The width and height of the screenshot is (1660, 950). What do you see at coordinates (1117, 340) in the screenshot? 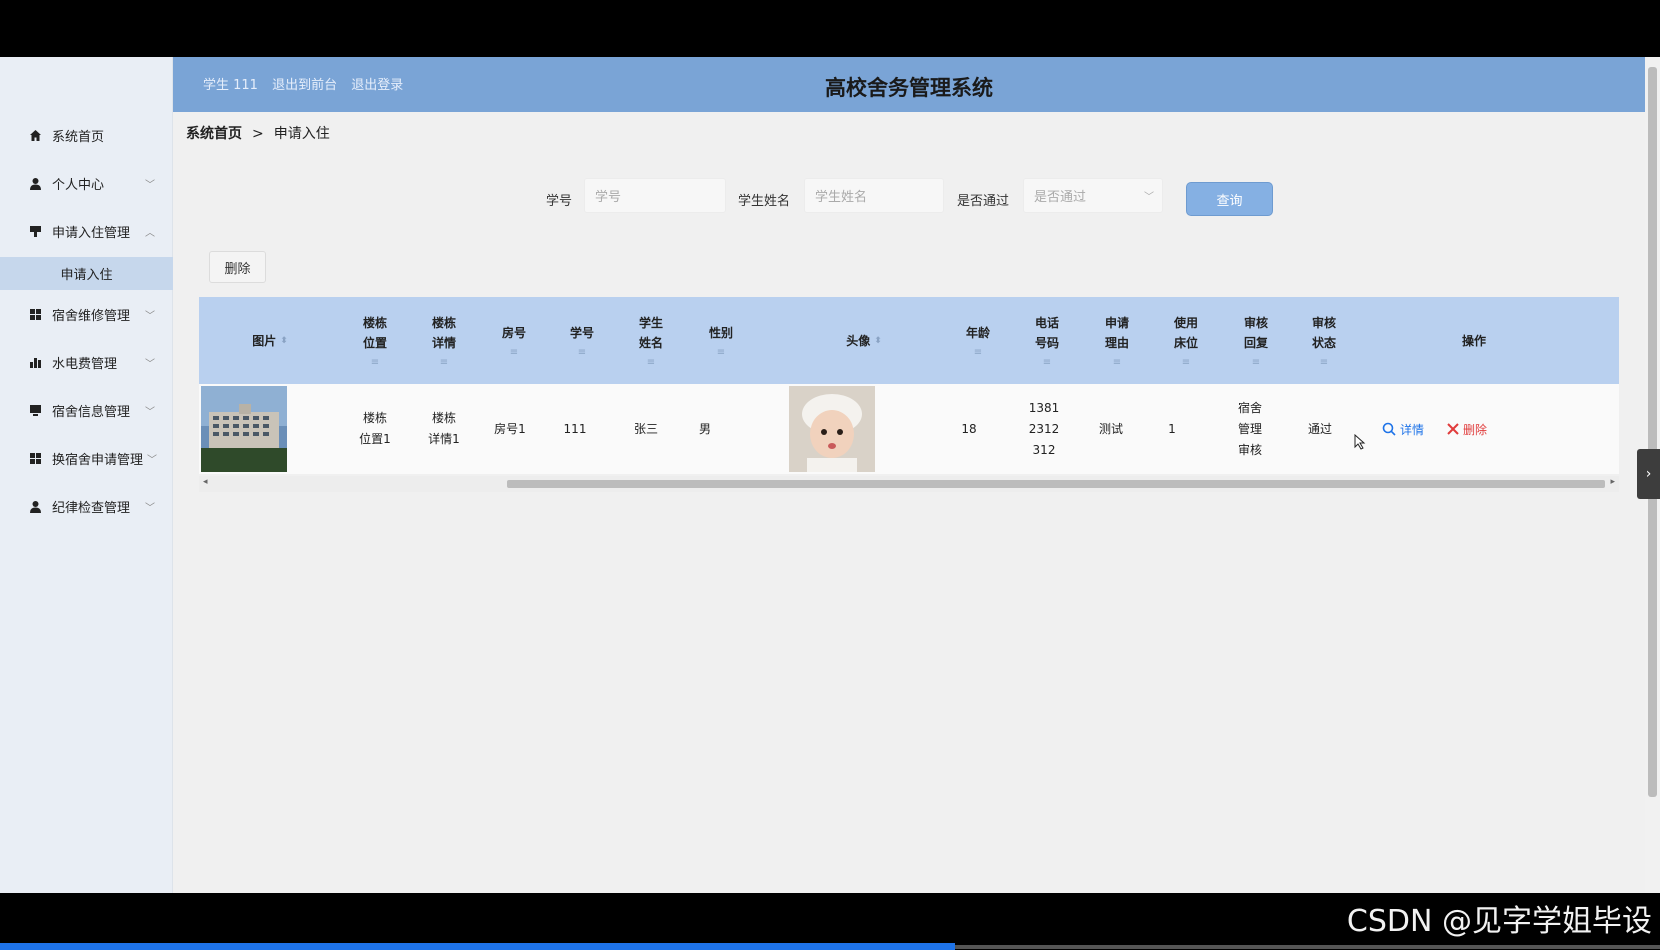
I see `col-header-reason: 申请 理由 ≡` at bounding box center [1117, 340].